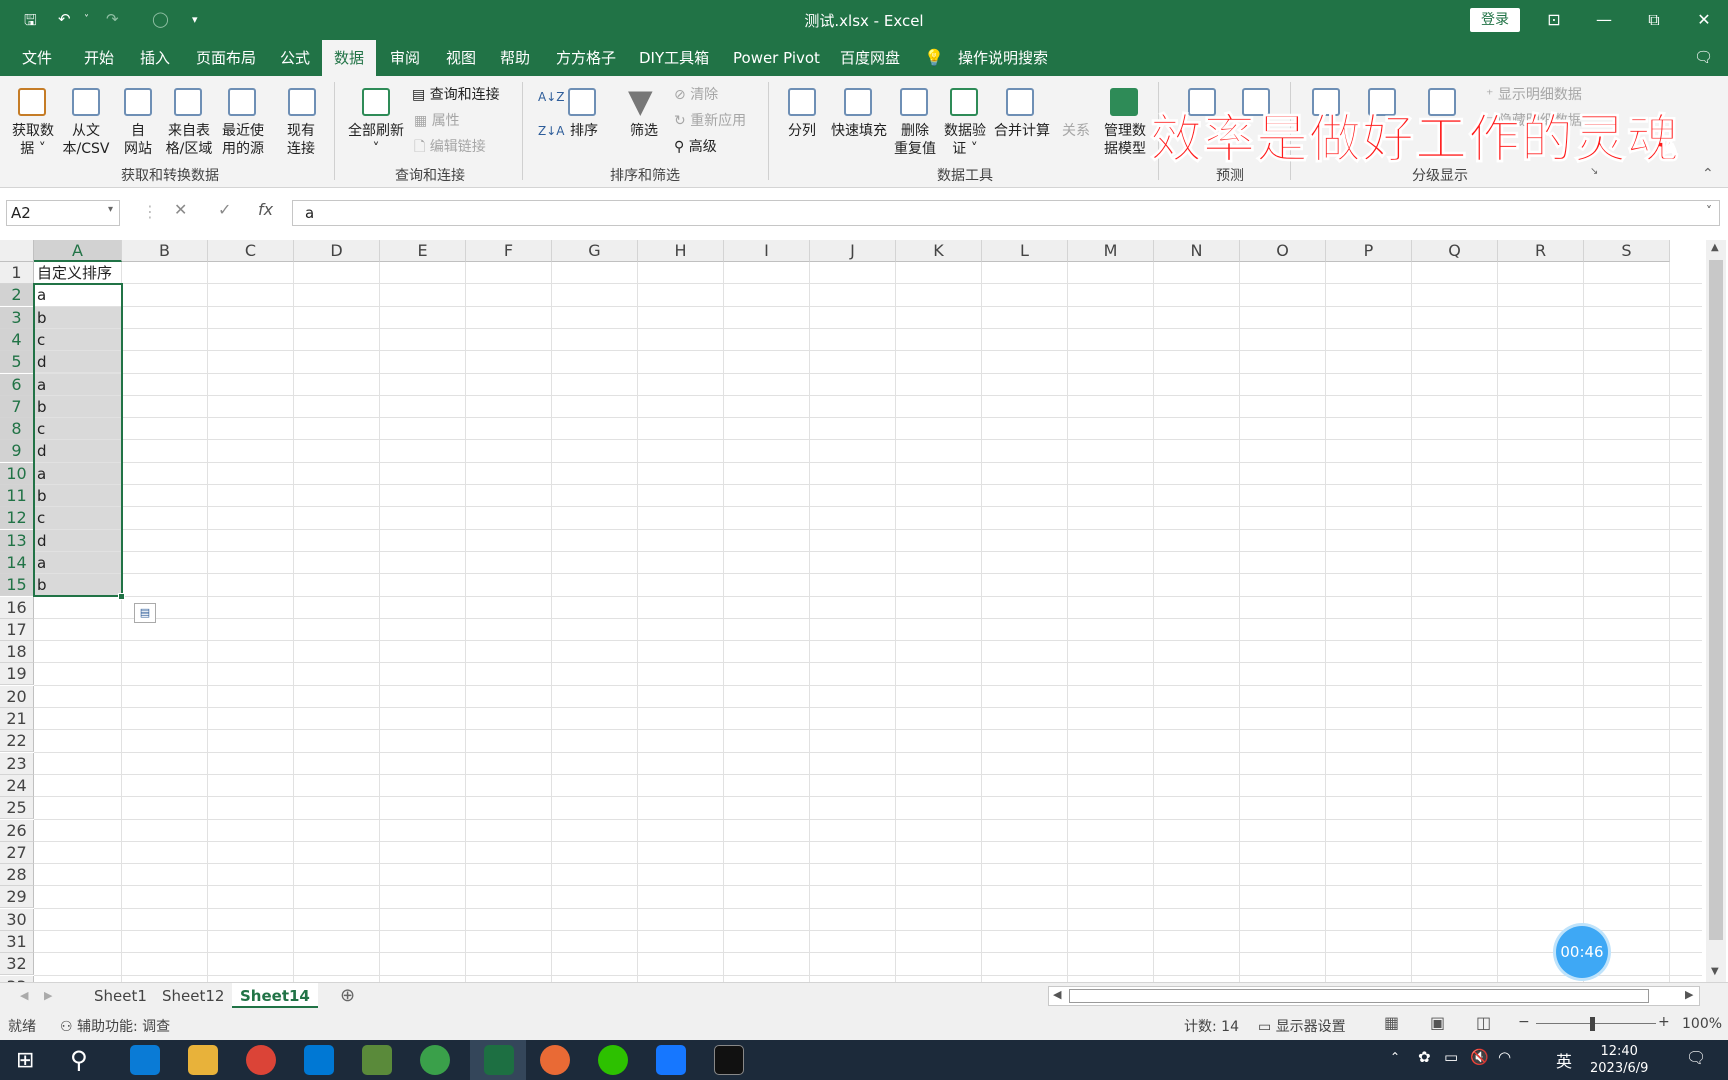  What do you see at coordinates (121, 596) in the screenshot?
I see `fill-handle` at bounding box center [121, 596].